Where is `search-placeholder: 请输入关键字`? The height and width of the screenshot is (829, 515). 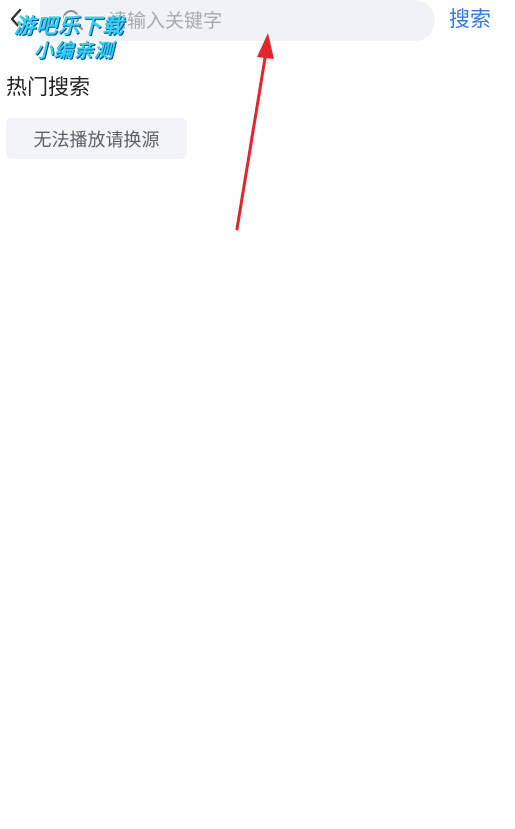
search-placeholder: 请输入关键字 is located at coordinates (165, 21).